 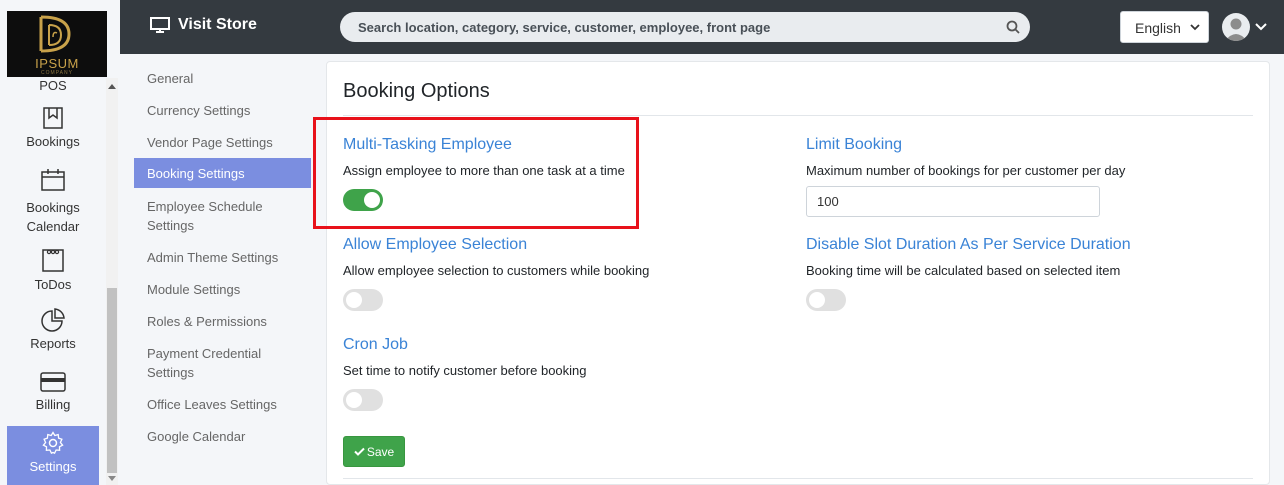 I want to click on sidebar-item-settings: Settings, so click(x=53, y=455).